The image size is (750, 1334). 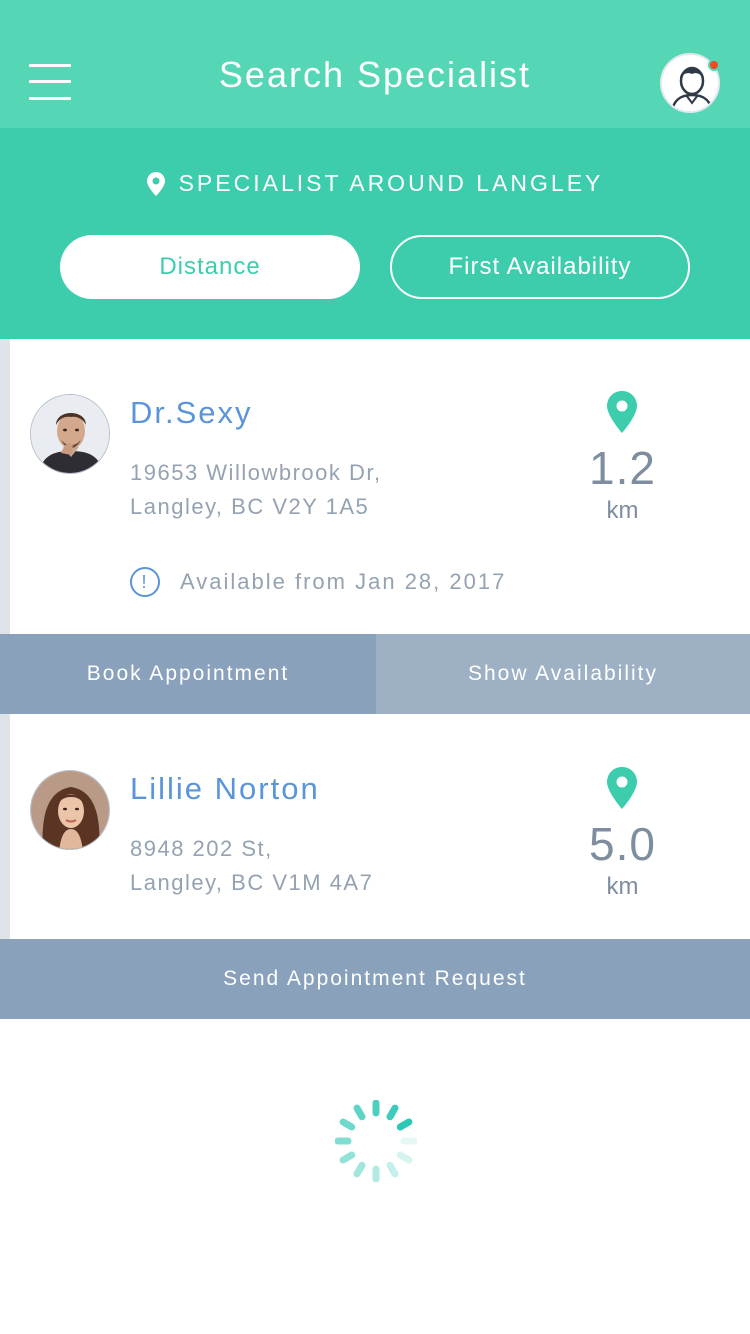 I want to click on page-title: Search Specialist, so click(x=375, y=74).